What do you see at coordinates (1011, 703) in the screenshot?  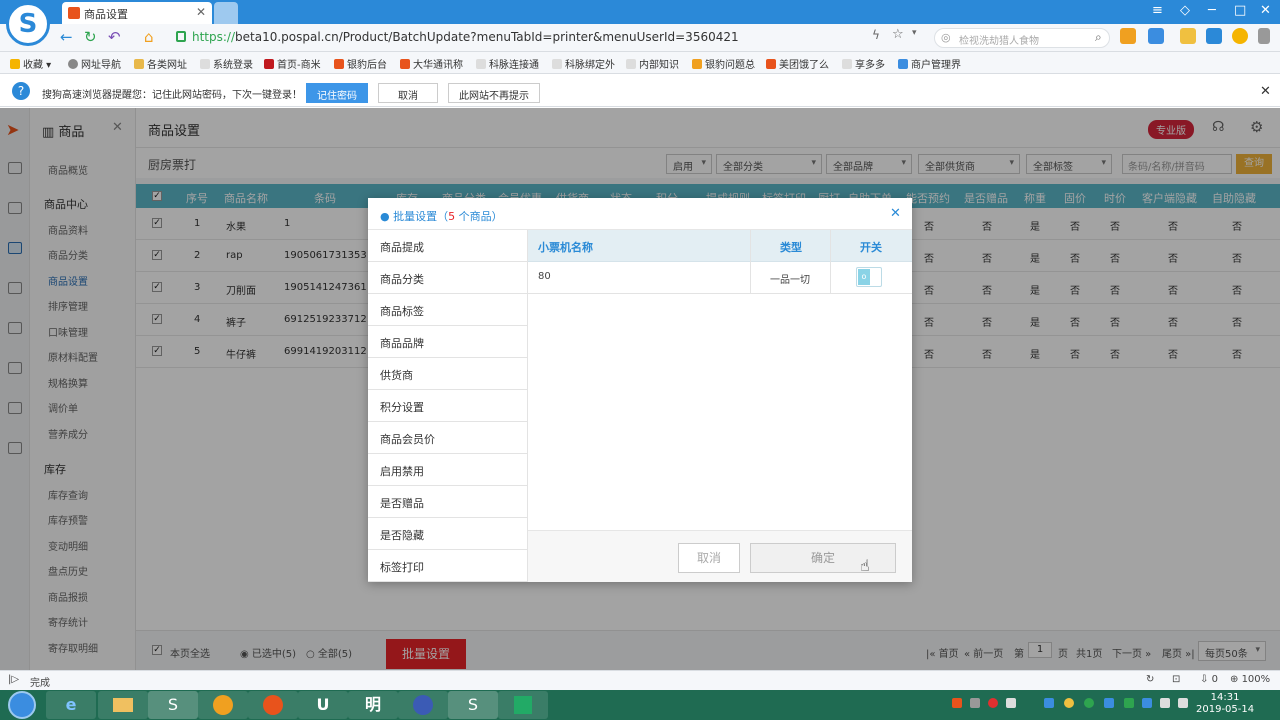 I see `volume-tray-icon` at bounding box center [1011, 703].